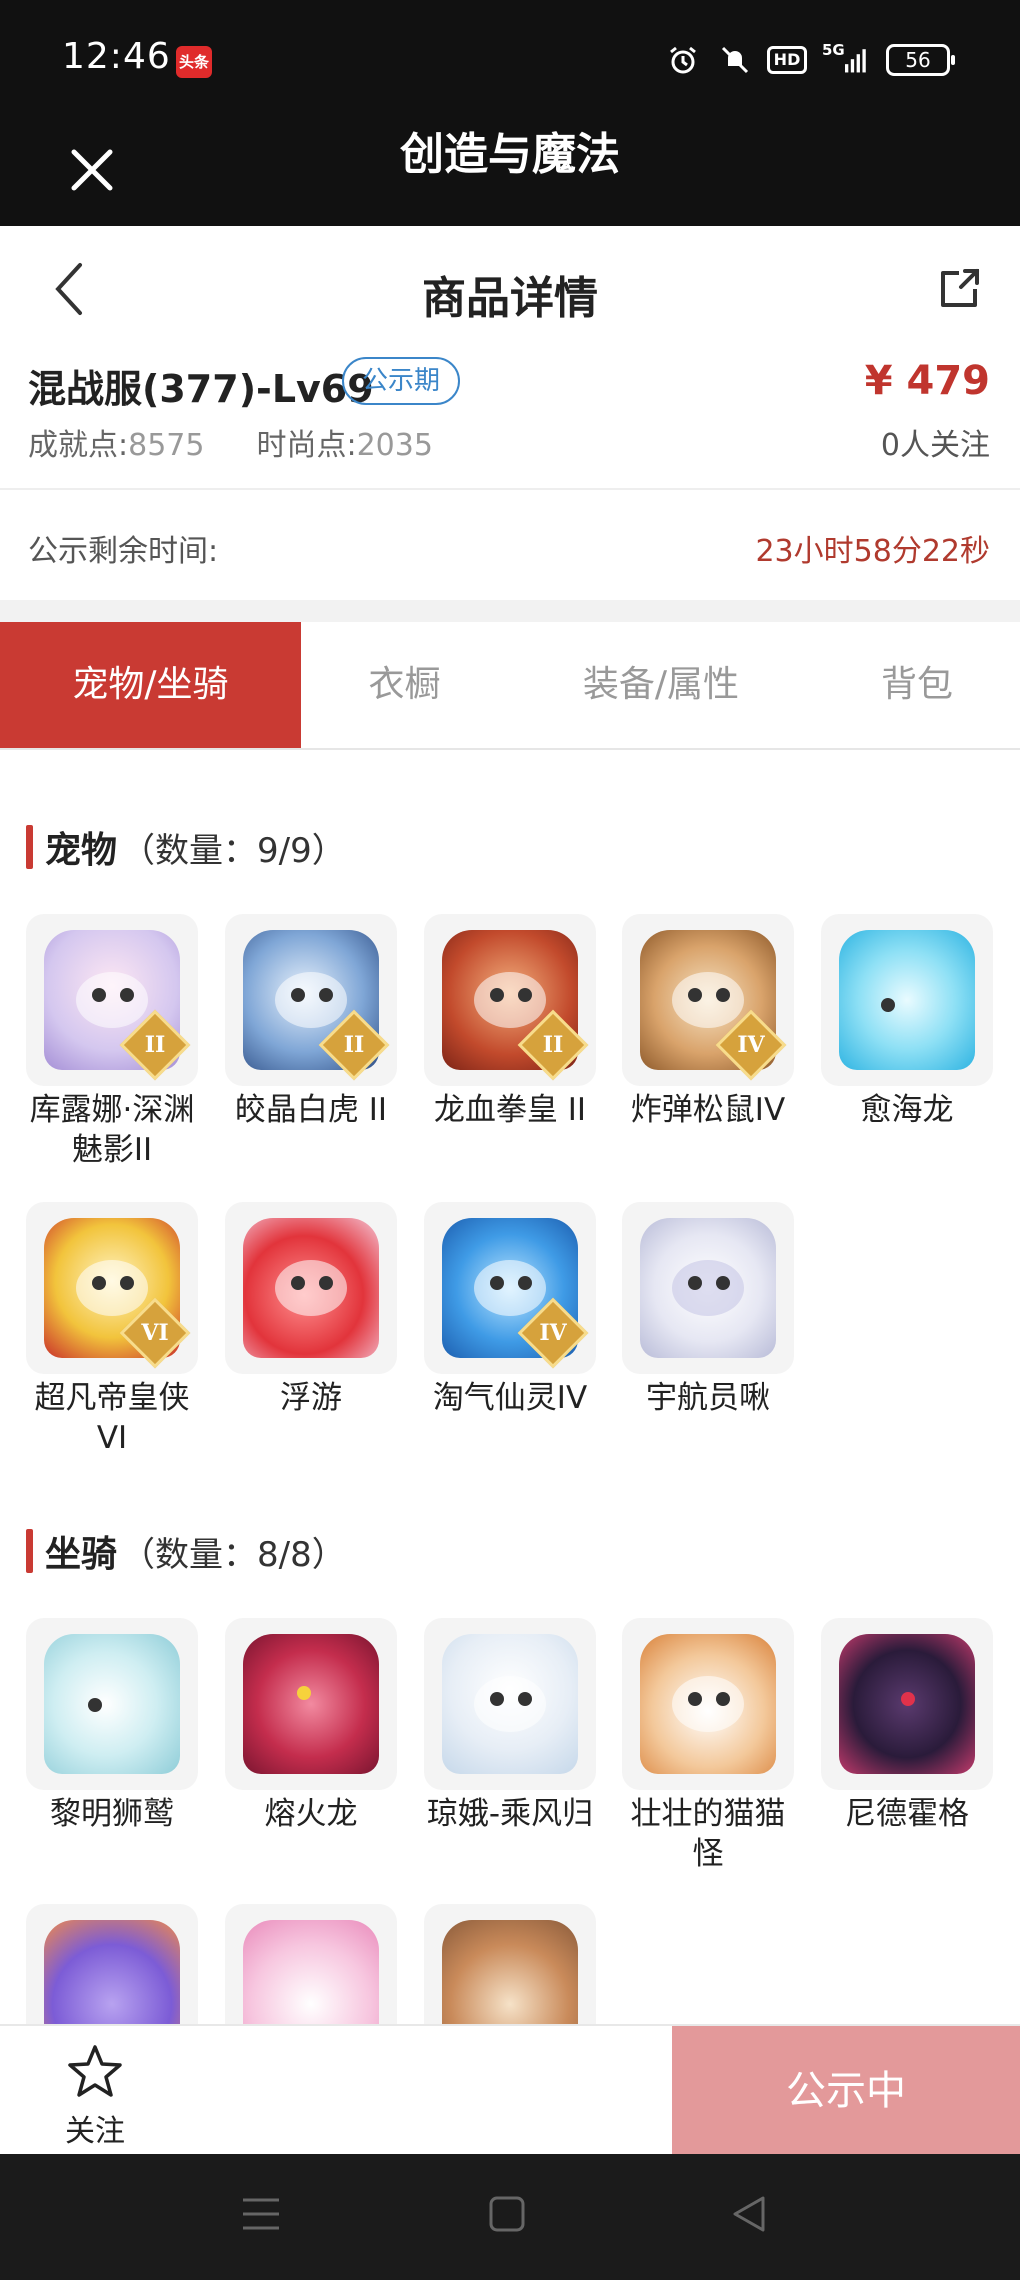 This screenshot has width=1020, height=2280. I want to click on pets-section-title: 宠物 （数量：9/9）, so click(186, 847).